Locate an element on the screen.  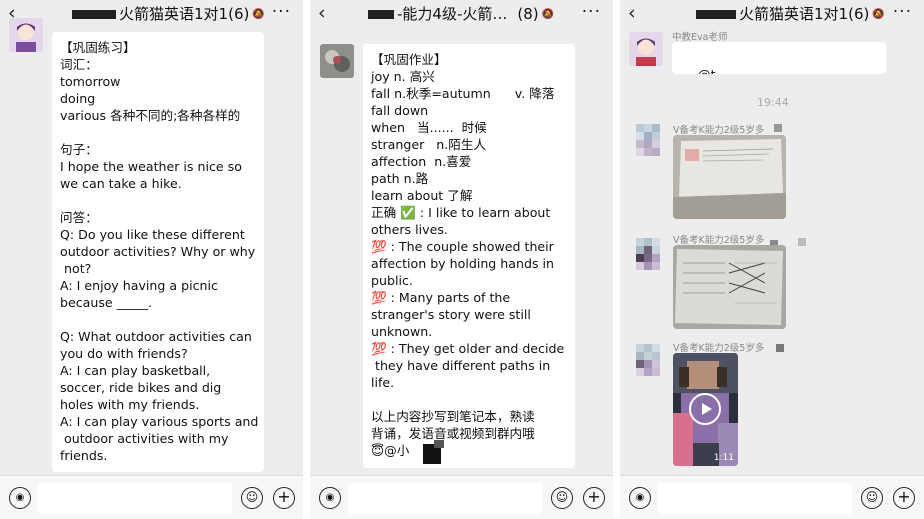
mention-text: @t is located at coordinates (707, 70).